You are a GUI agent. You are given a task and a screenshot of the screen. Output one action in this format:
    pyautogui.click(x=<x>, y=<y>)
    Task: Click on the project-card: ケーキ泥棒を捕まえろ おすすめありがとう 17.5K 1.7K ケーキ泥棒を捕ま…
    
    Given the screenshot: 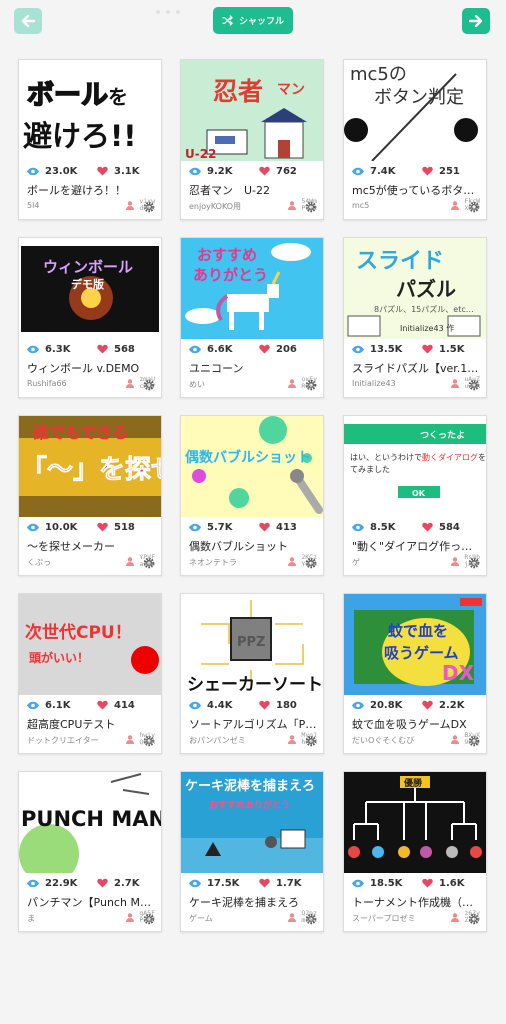 What is the action you would take?
    pyautogui.click(x=252, y=851)
    